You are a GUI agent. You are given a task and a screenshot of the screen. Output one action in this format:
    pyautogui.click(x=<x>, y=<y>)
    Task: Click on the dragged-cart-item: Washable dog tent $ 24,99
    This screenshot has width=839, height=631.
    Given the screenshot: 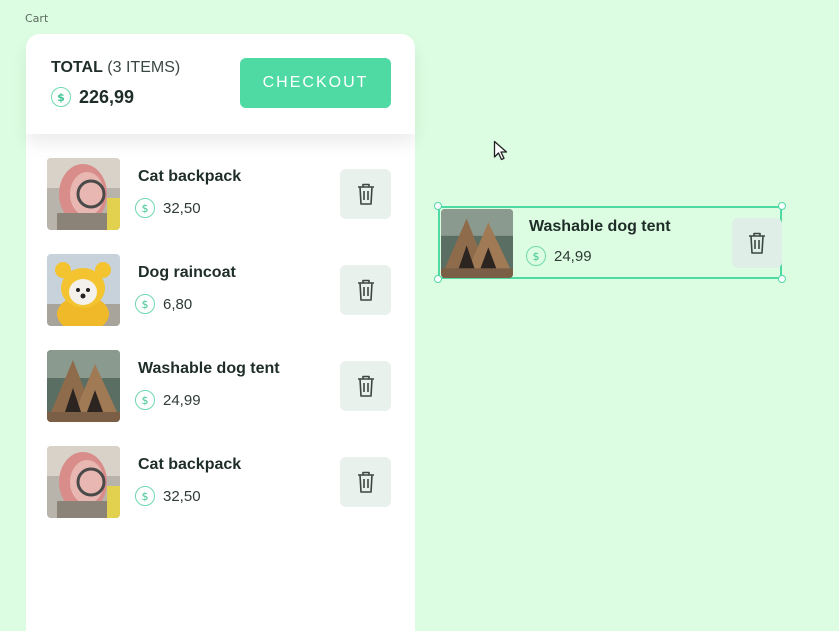 What is the action you would take?
    pyautogui.click(x=610, y=242)
    